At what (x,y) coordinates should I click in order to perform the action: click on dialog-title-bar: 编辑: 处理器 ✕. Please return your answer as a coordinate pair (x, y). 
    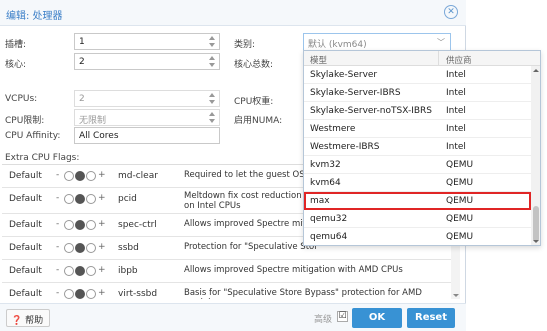
    Looking at the image, I should click on (233, 13).